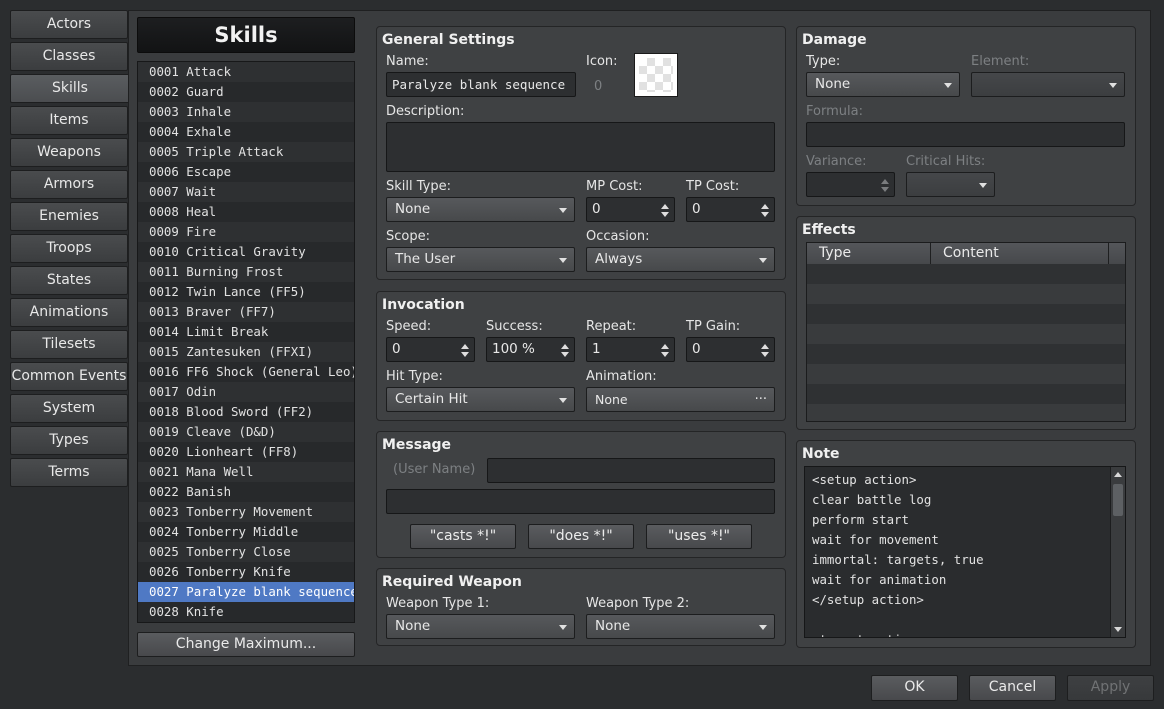  I want to click on weapon-type2-select: None, so click(680, 626).